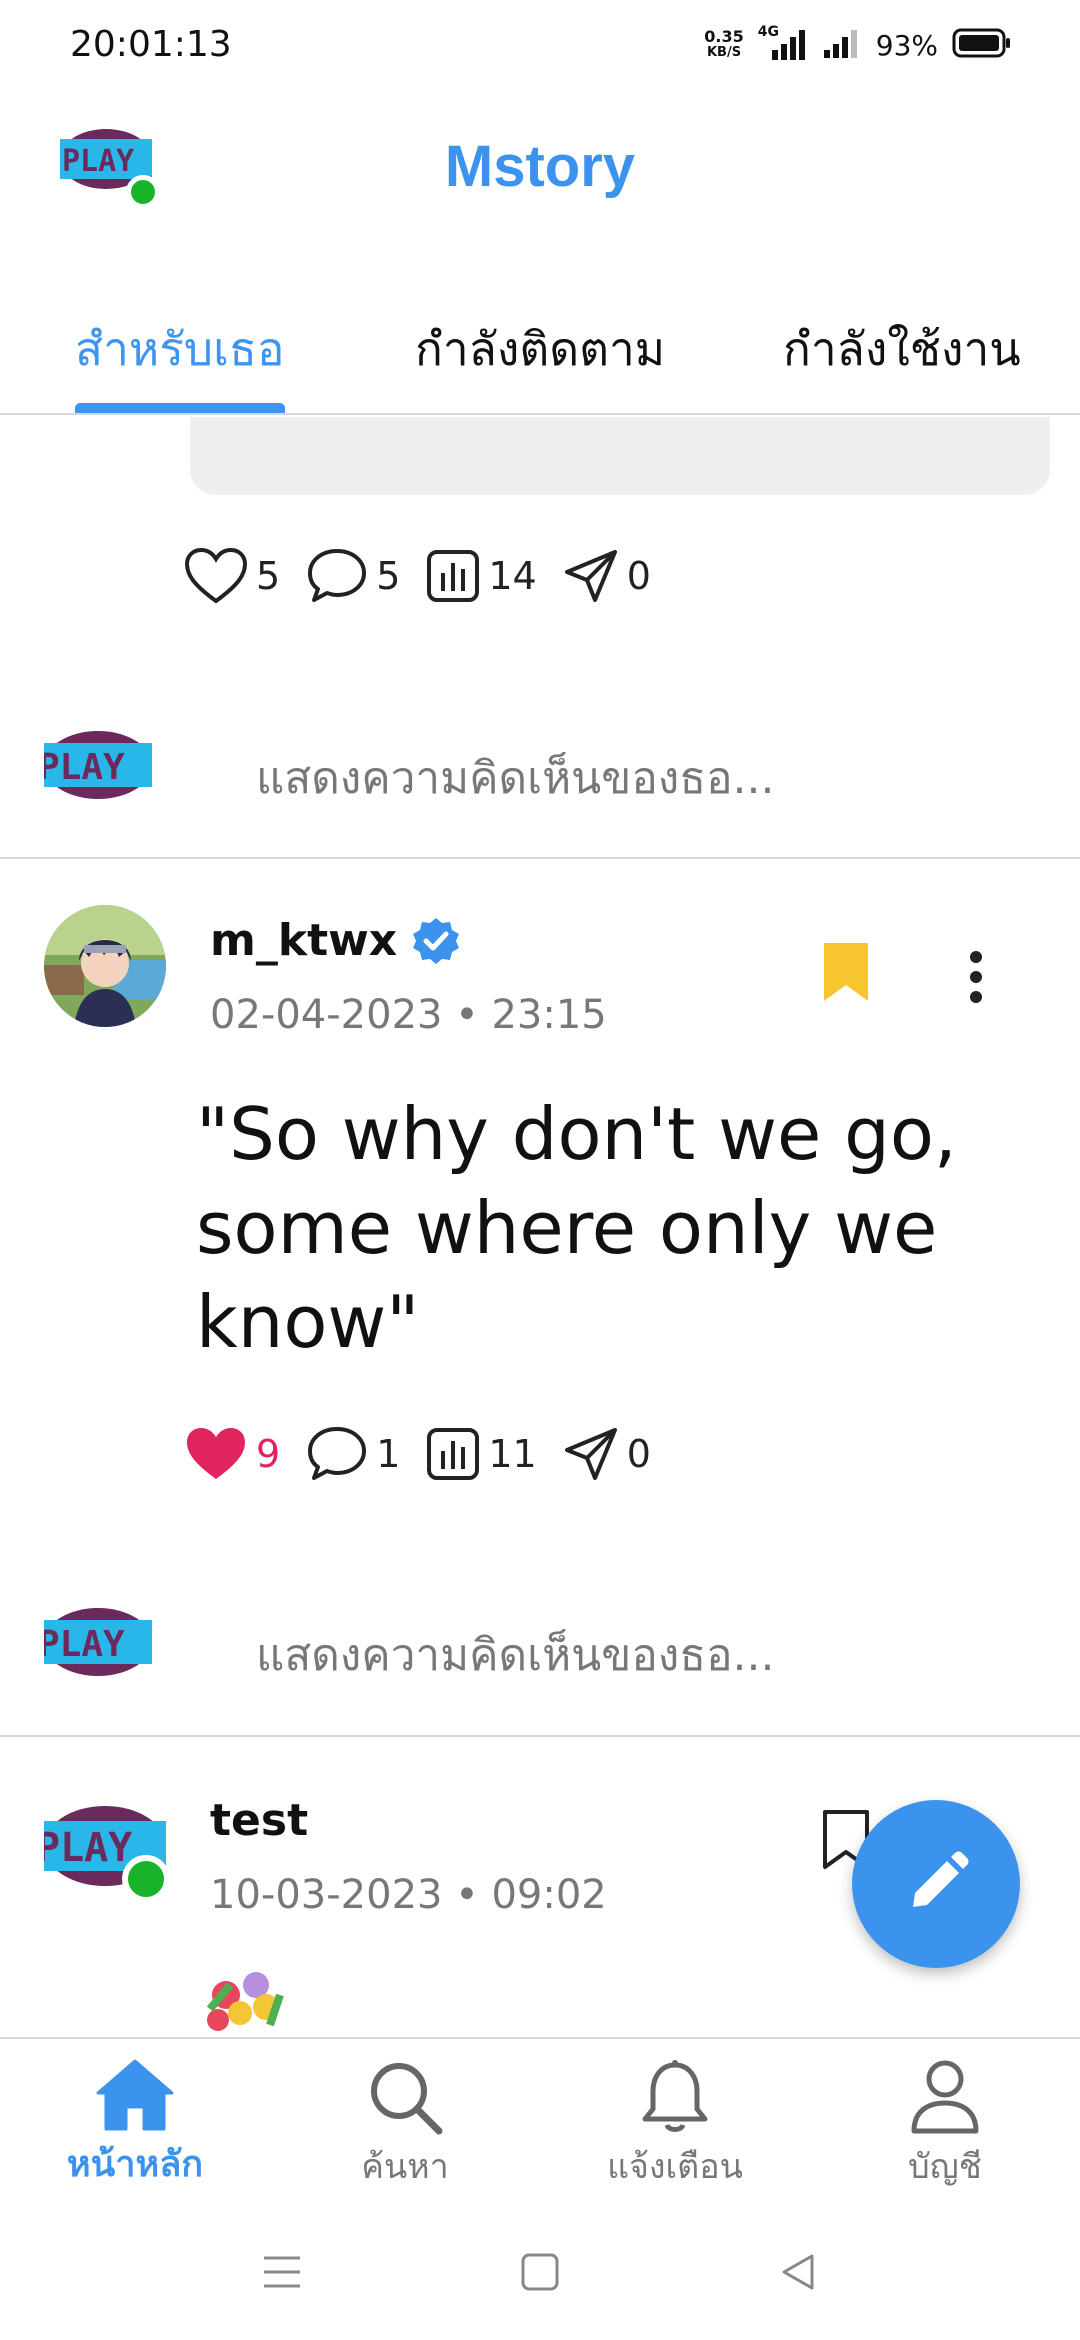  What do you see at coordinates (512, 1454) in the screenshot?
I see `views-count: 11` at bounding box center [512, 1454].